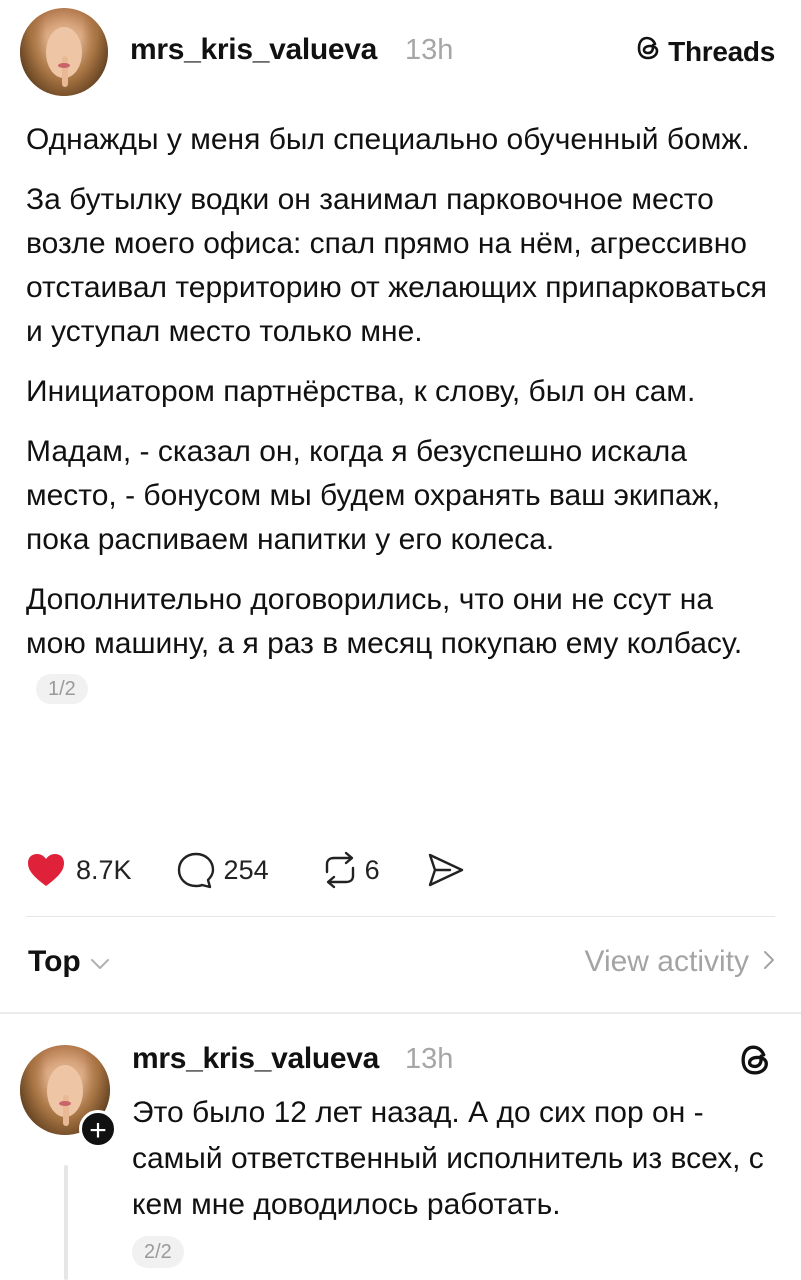  I want to click on chevron-down-icon, so click(100, 962).